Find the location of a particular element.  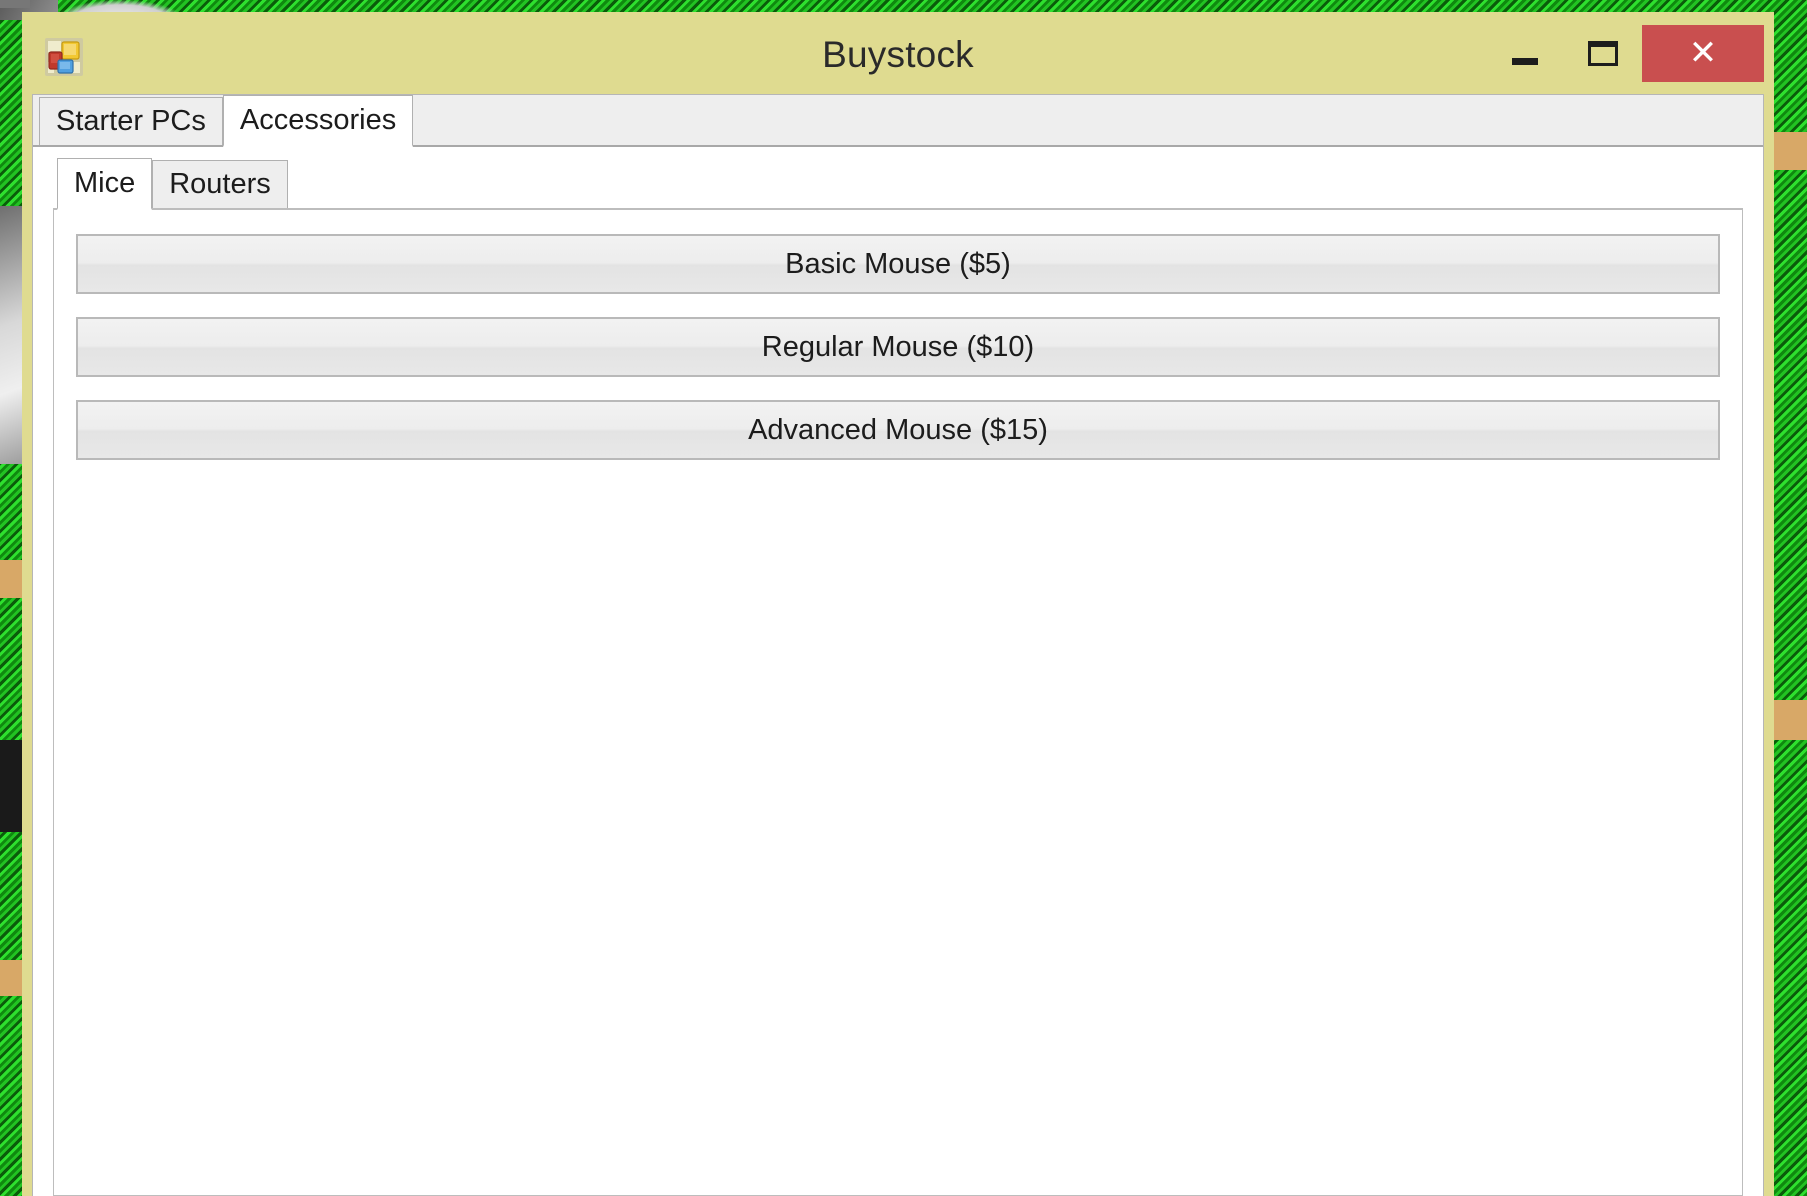

buy-basic-mouse-button: Basic Mouse ($5) is located at coordinates (898, 264).